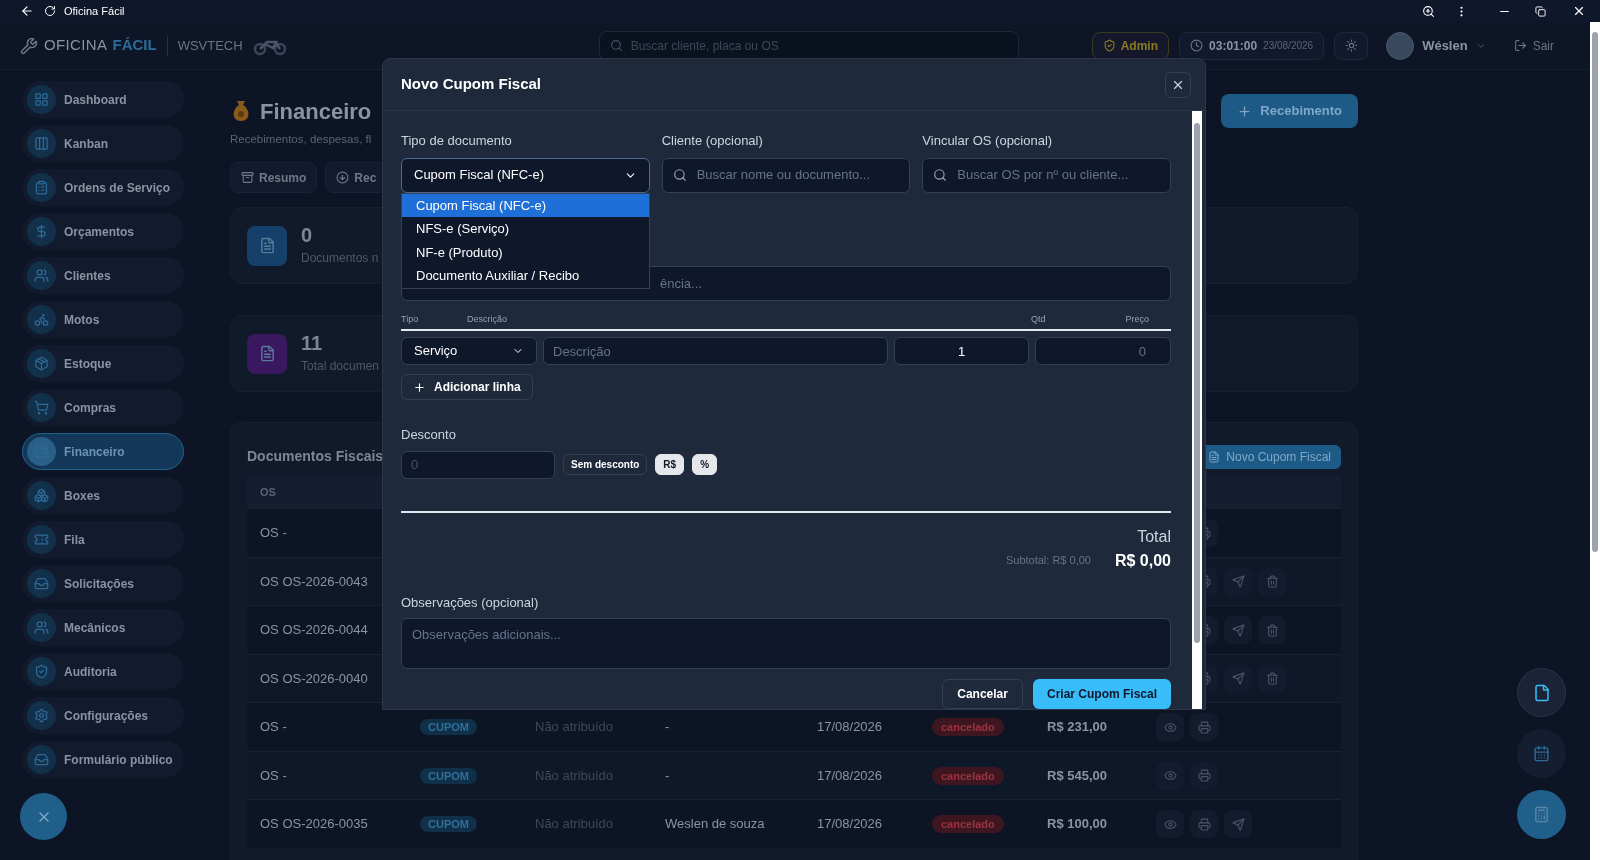 This screenshot has height=860, width=1600. I want to click on bicycle-icon, so click(41, 319).